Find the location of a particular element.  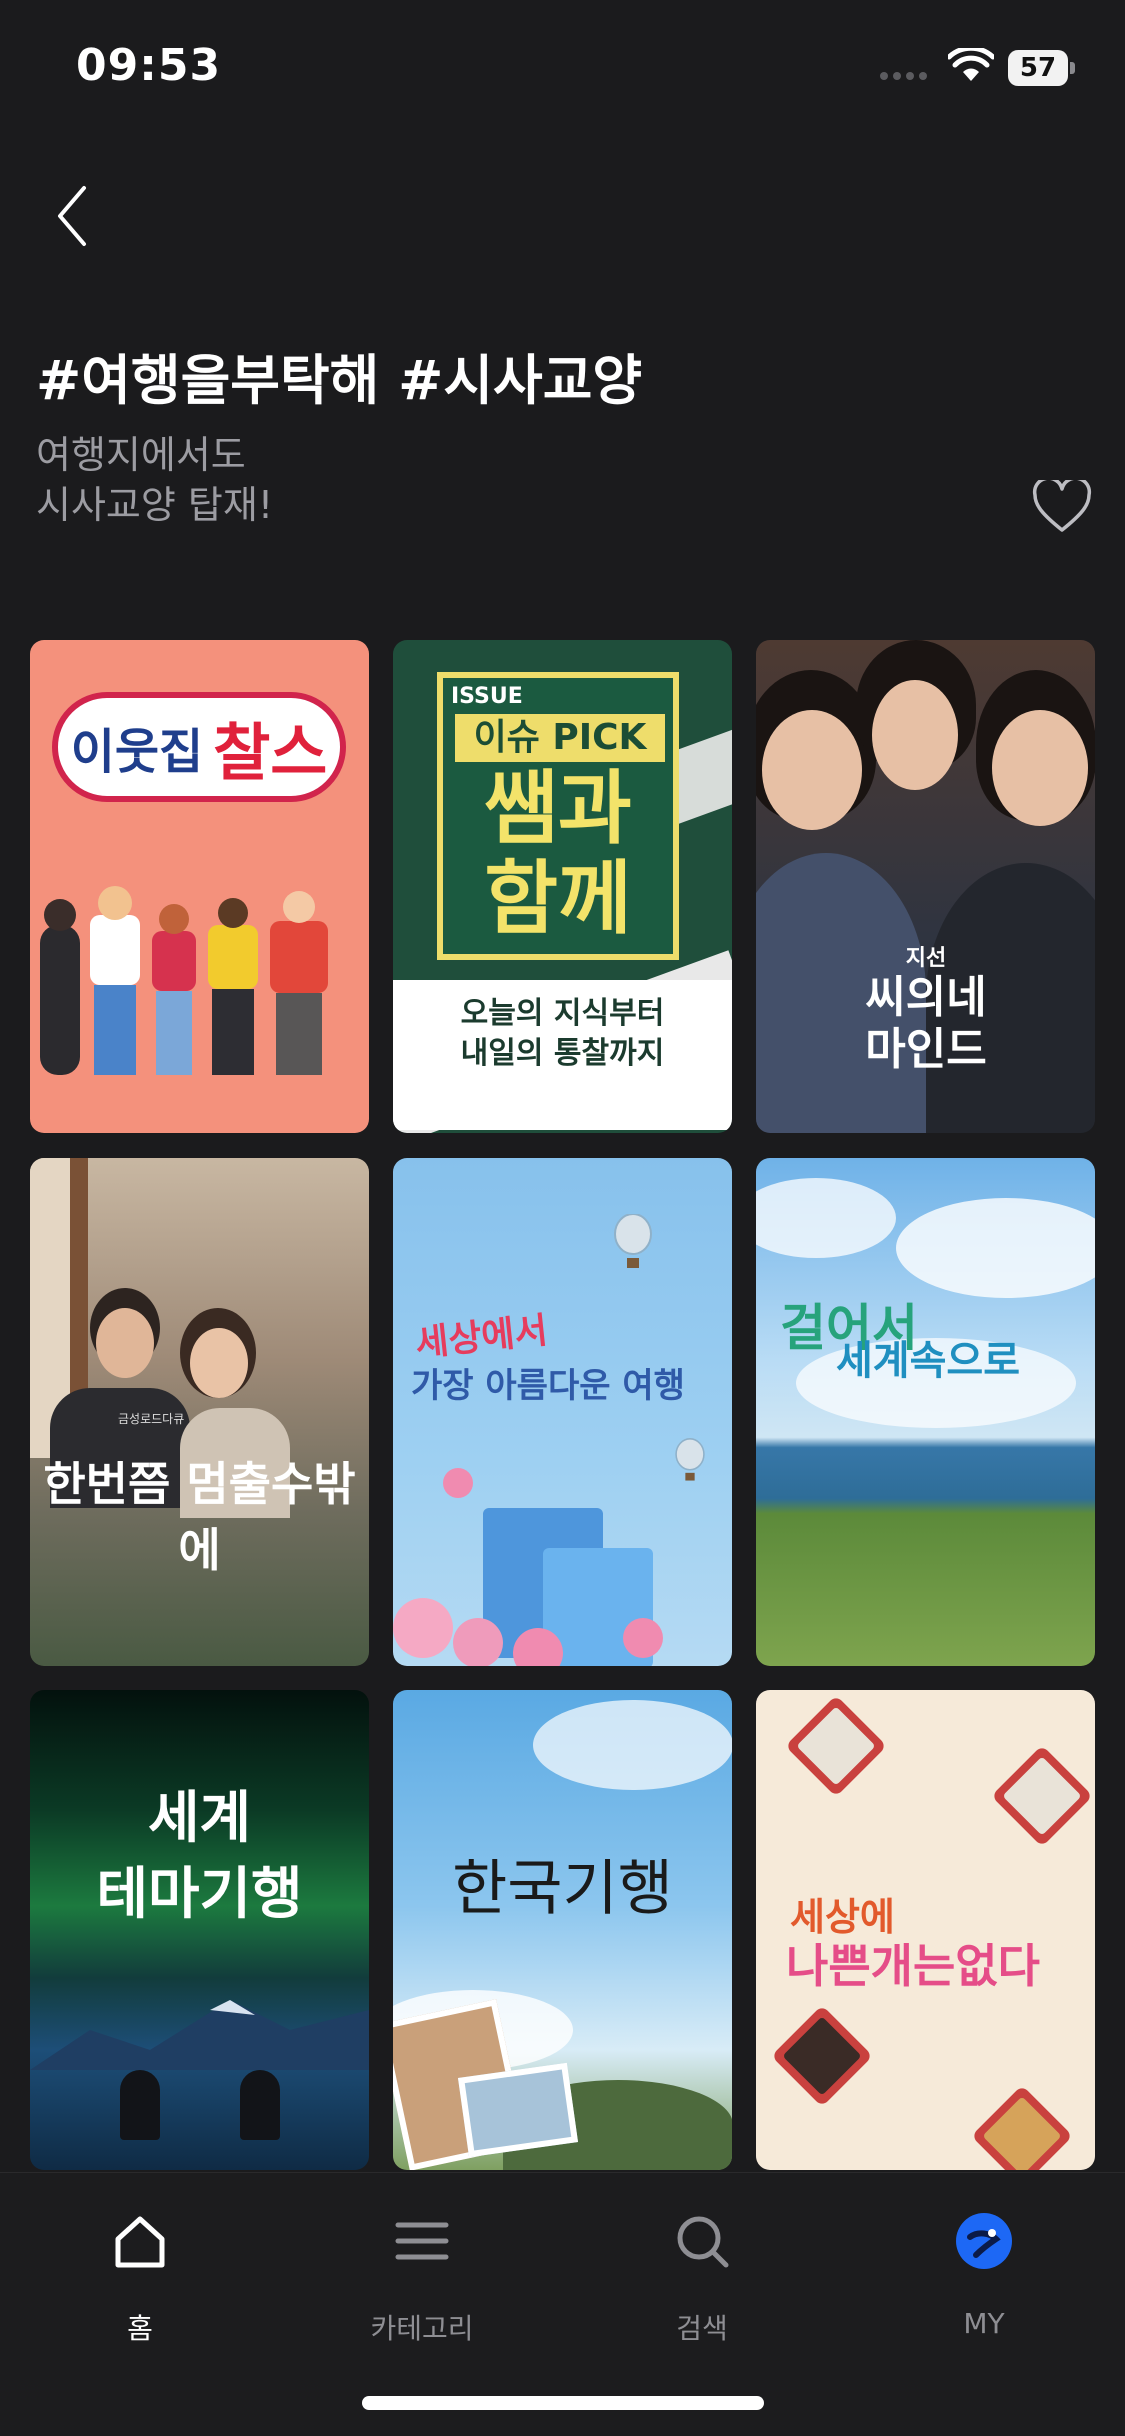

page-subtitle: 여행지에서도 시사교양 탑재! is located at coordinates (336, 480).